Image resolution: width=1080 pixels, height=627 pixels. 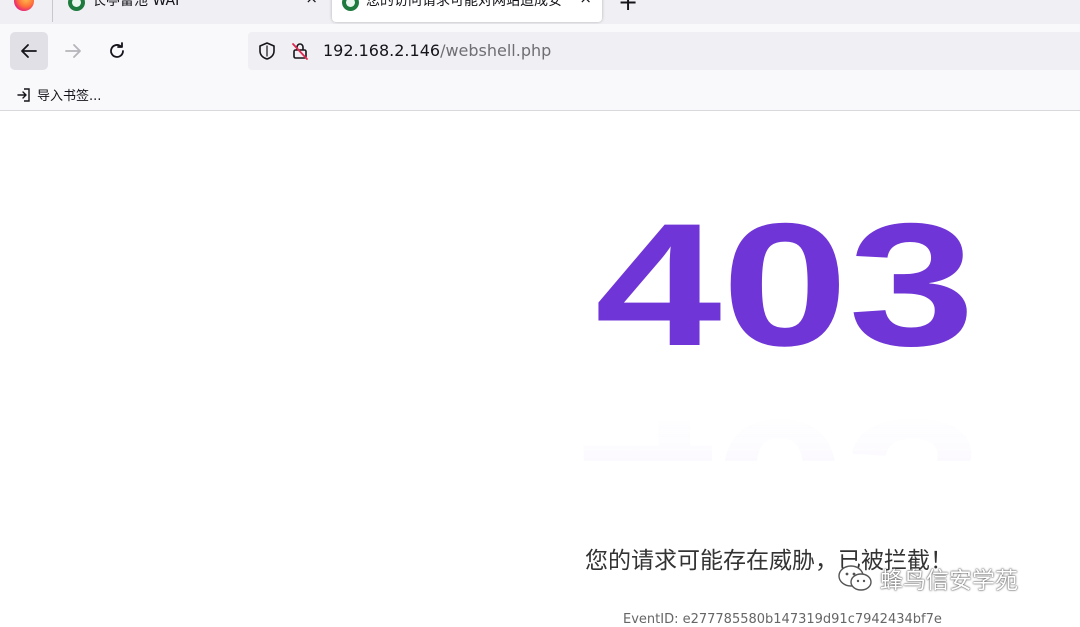 I want to click on arrow-left-icon, so click(x=29, y=51).